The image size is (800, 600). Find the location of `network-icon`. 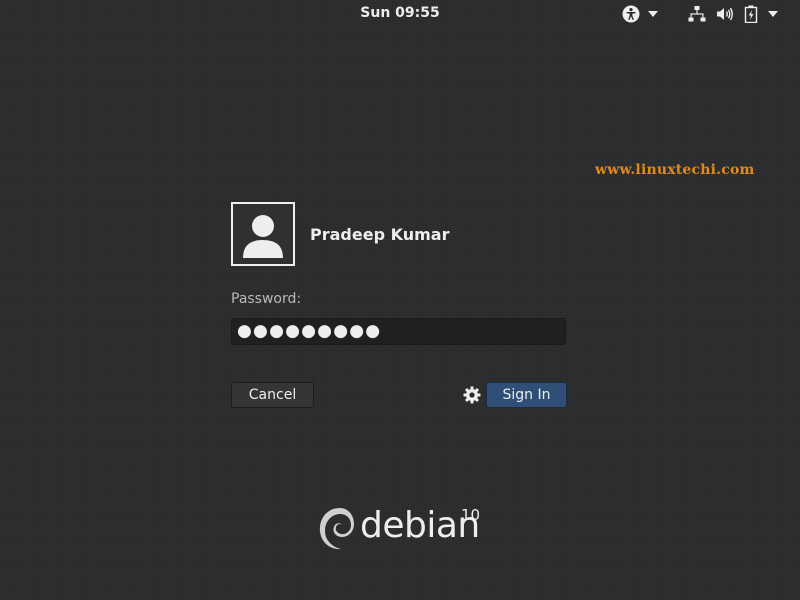

network-icon is located at coordinates (697, 14).